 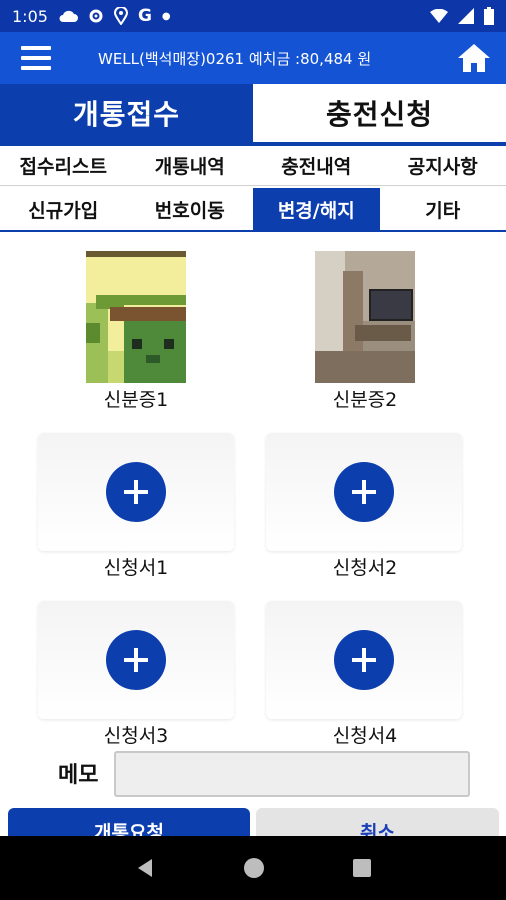 What do you see at coordinates (253, 16) in the screenshot?
I see `status-bar: 1:05 G ●` at bounding box center [253, 16].